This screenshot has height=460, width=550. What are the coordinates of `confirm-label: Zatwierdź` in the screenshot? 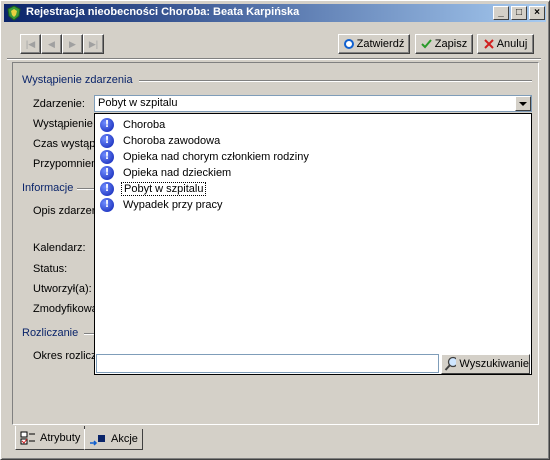 It's located at (380, 44).